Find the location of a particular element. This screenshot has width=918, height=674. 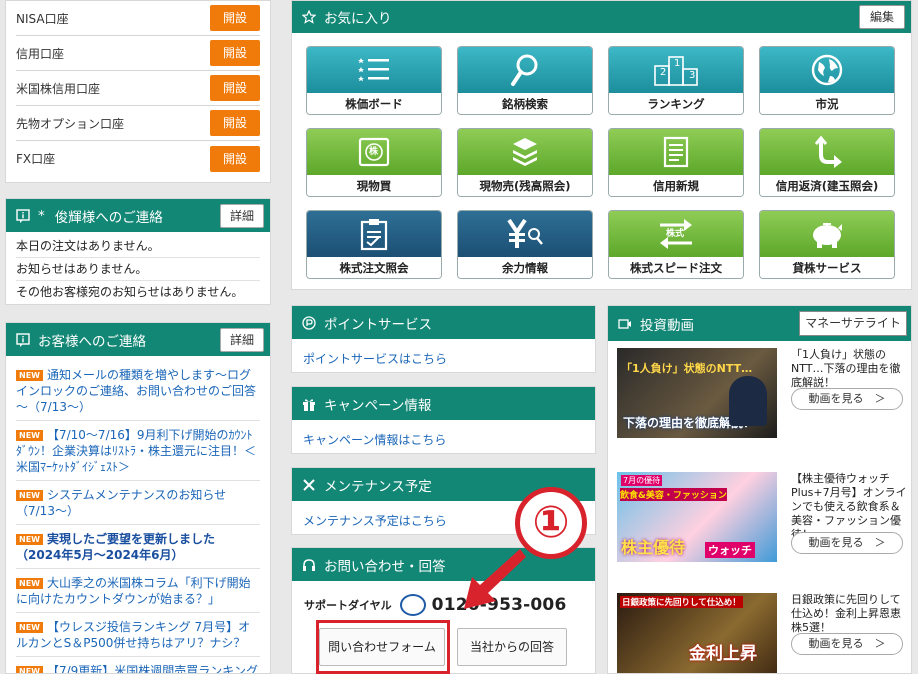

campaign-panel: キャンペーン情報 キャンペーン情報はこちら is located at coordinates (443, 420).